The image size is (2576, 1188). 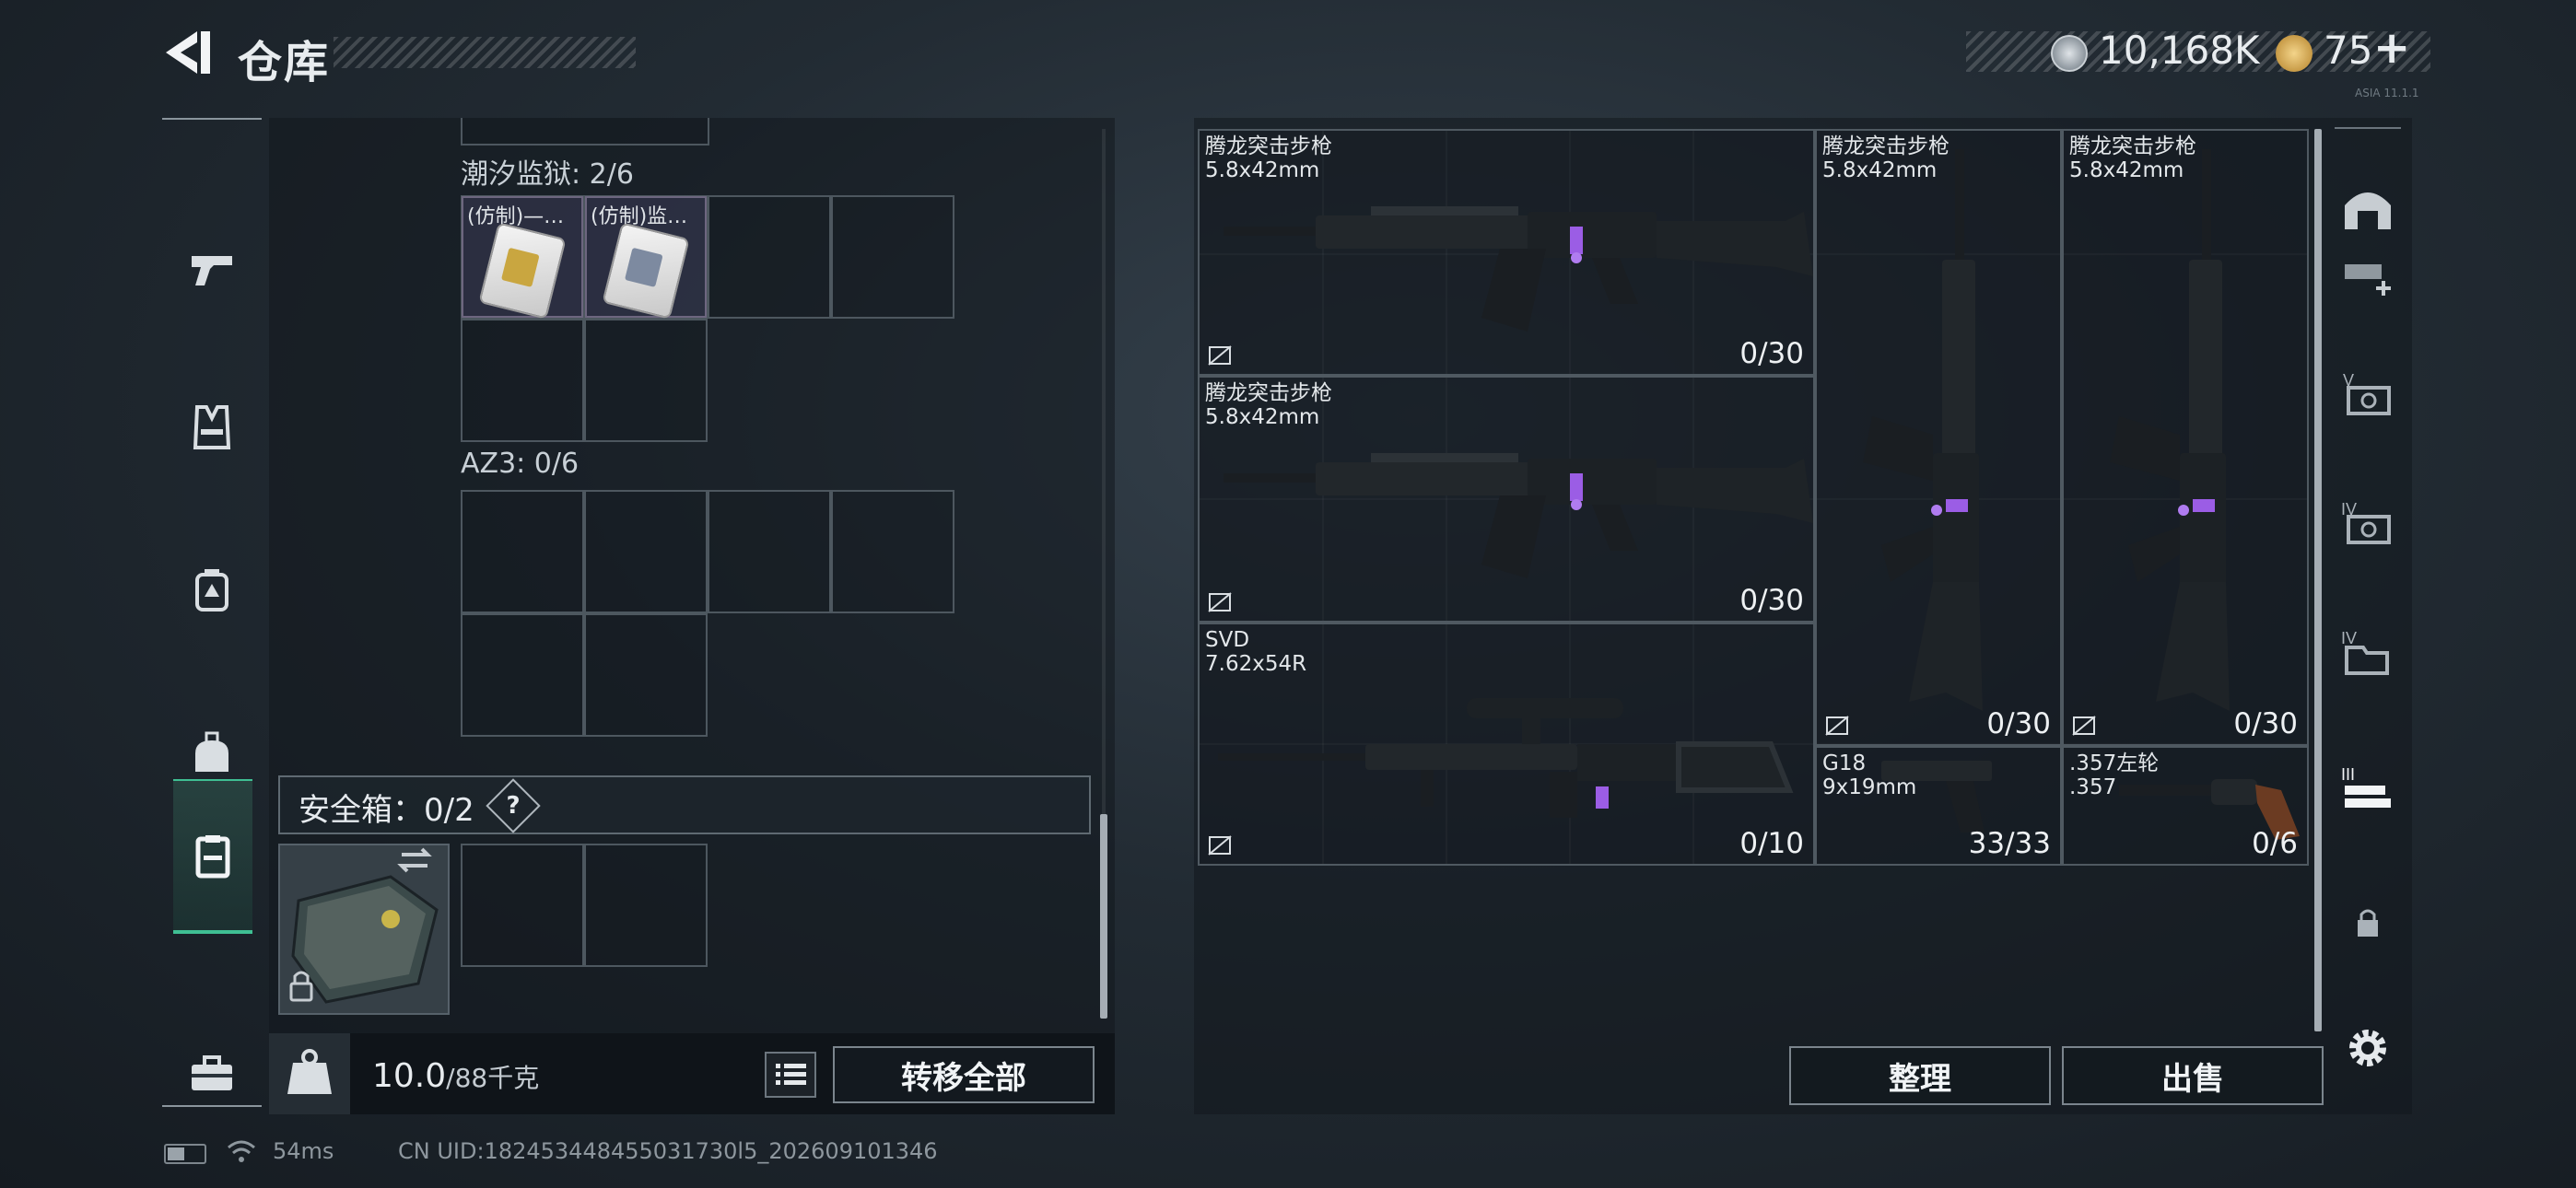 I want to click on coin-value: 10,168K, so click(x=2179, y=50).